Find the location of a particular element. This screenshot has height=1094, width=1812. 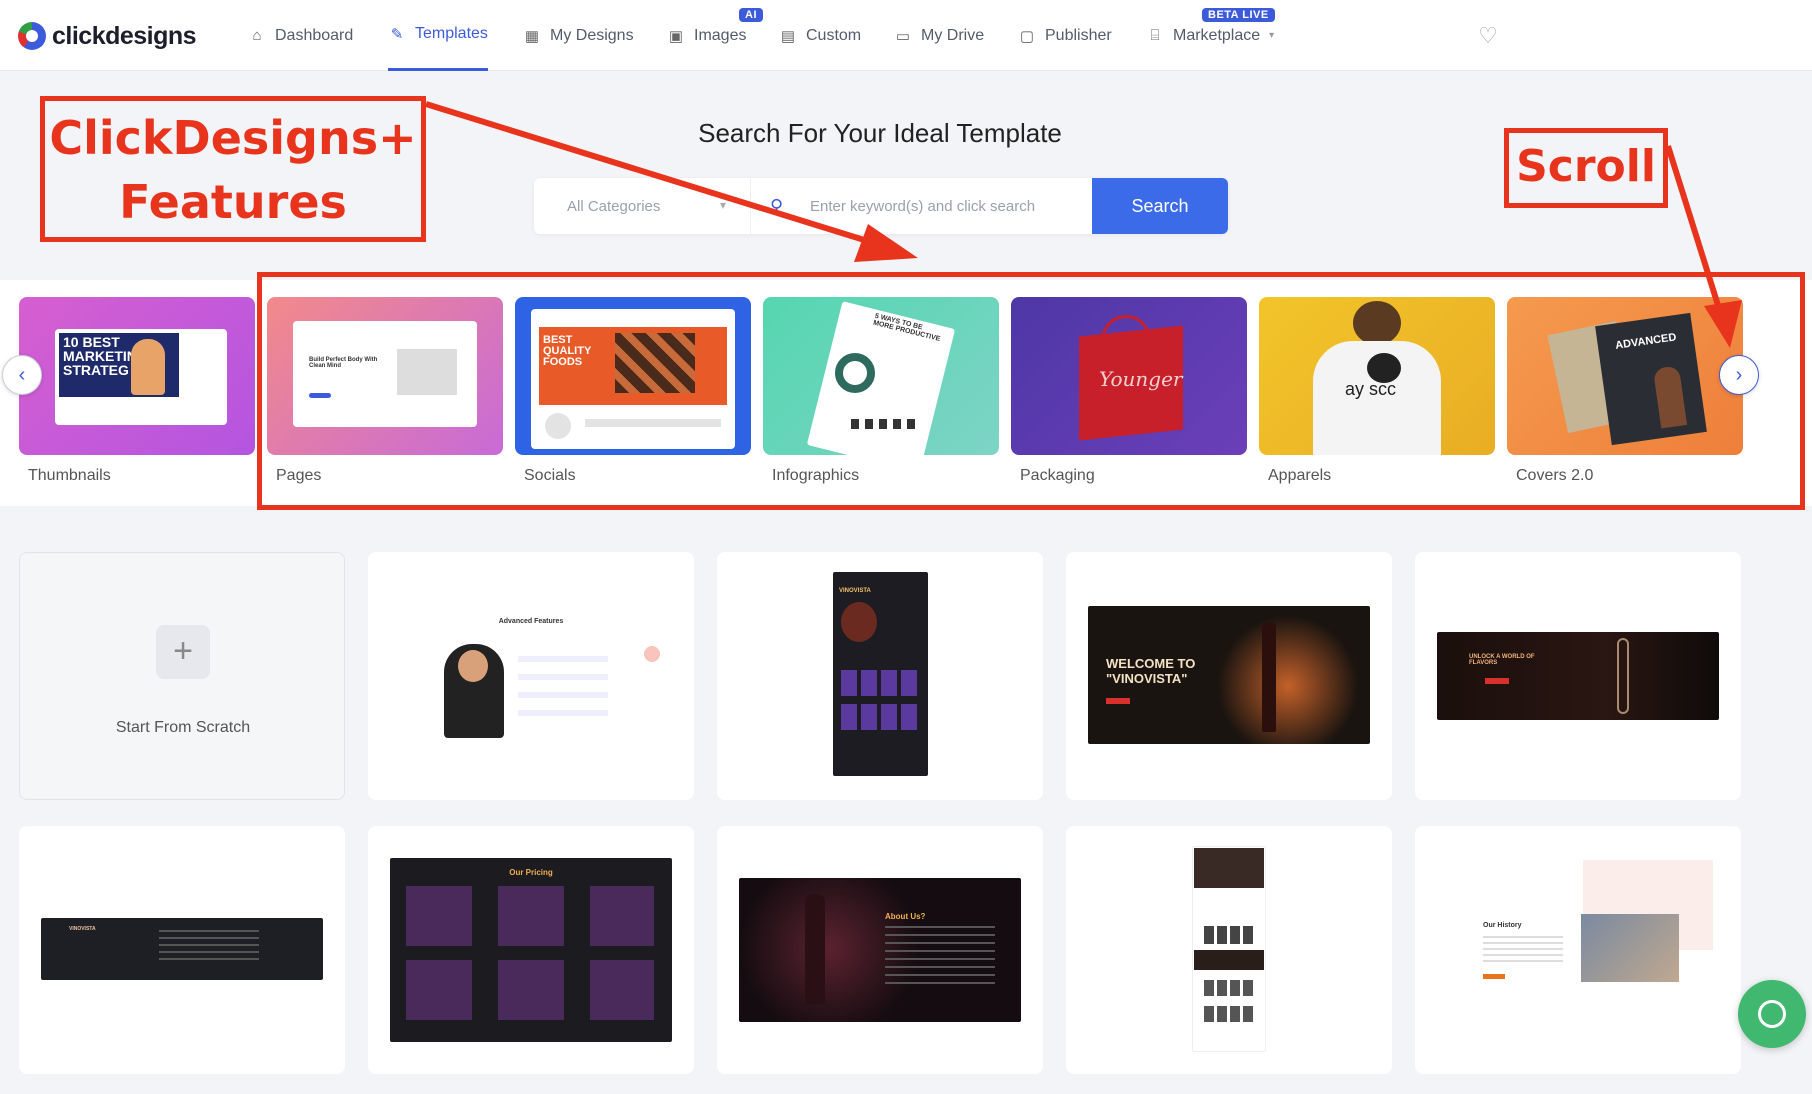

chat-support-button is located at coordinates (1772, 1014).